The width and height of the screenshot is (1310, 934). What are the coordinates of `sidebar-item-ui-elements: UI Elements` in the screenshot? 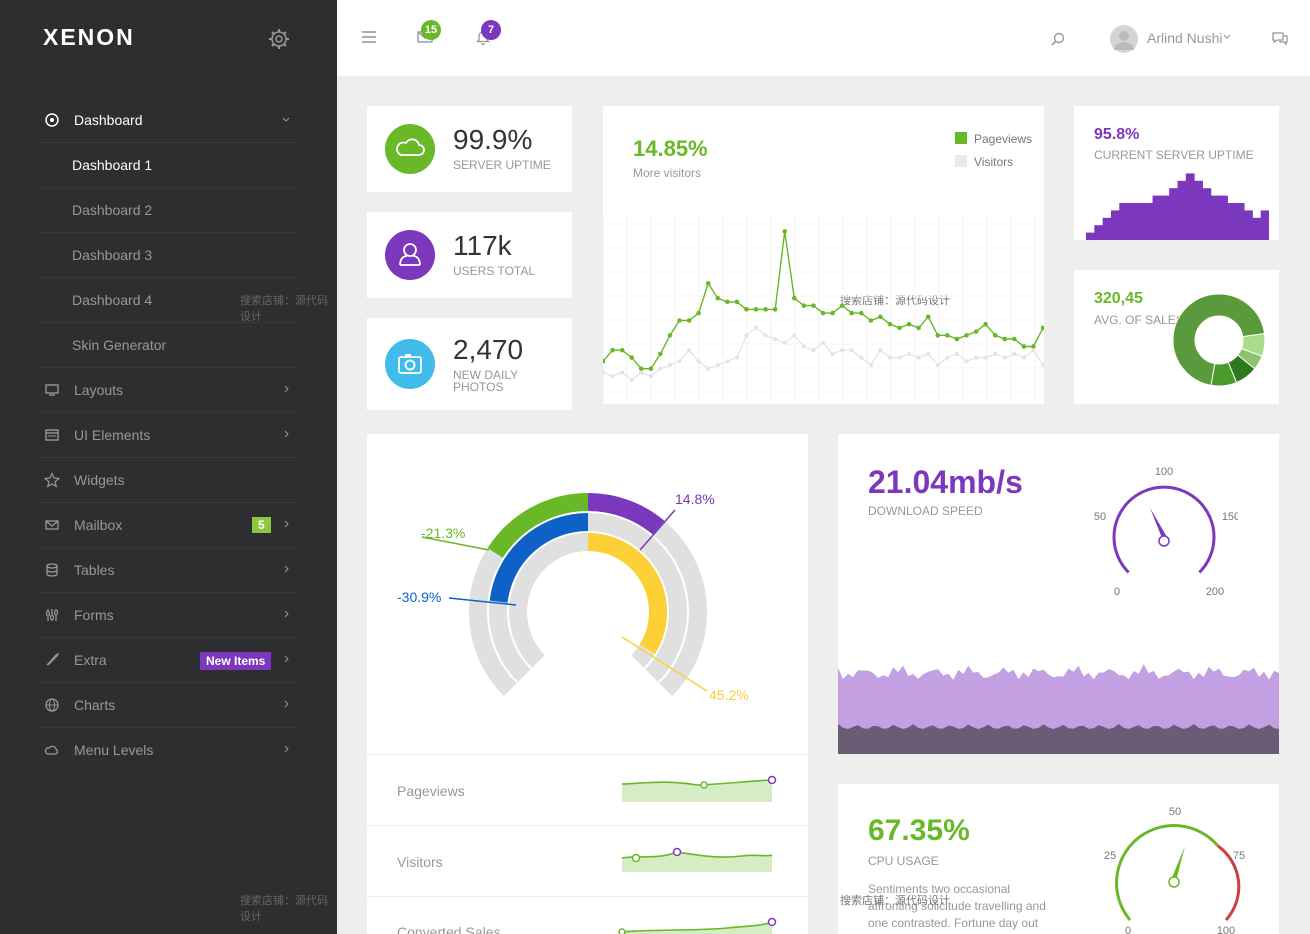 It's located at (168, 435).